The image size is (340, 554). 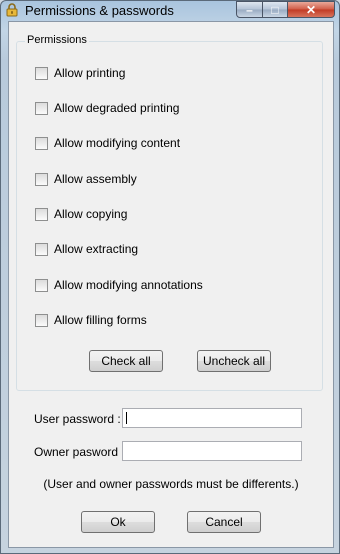 I want to click on checkbox-label: Allow assembly, so click(x=95, y=179).